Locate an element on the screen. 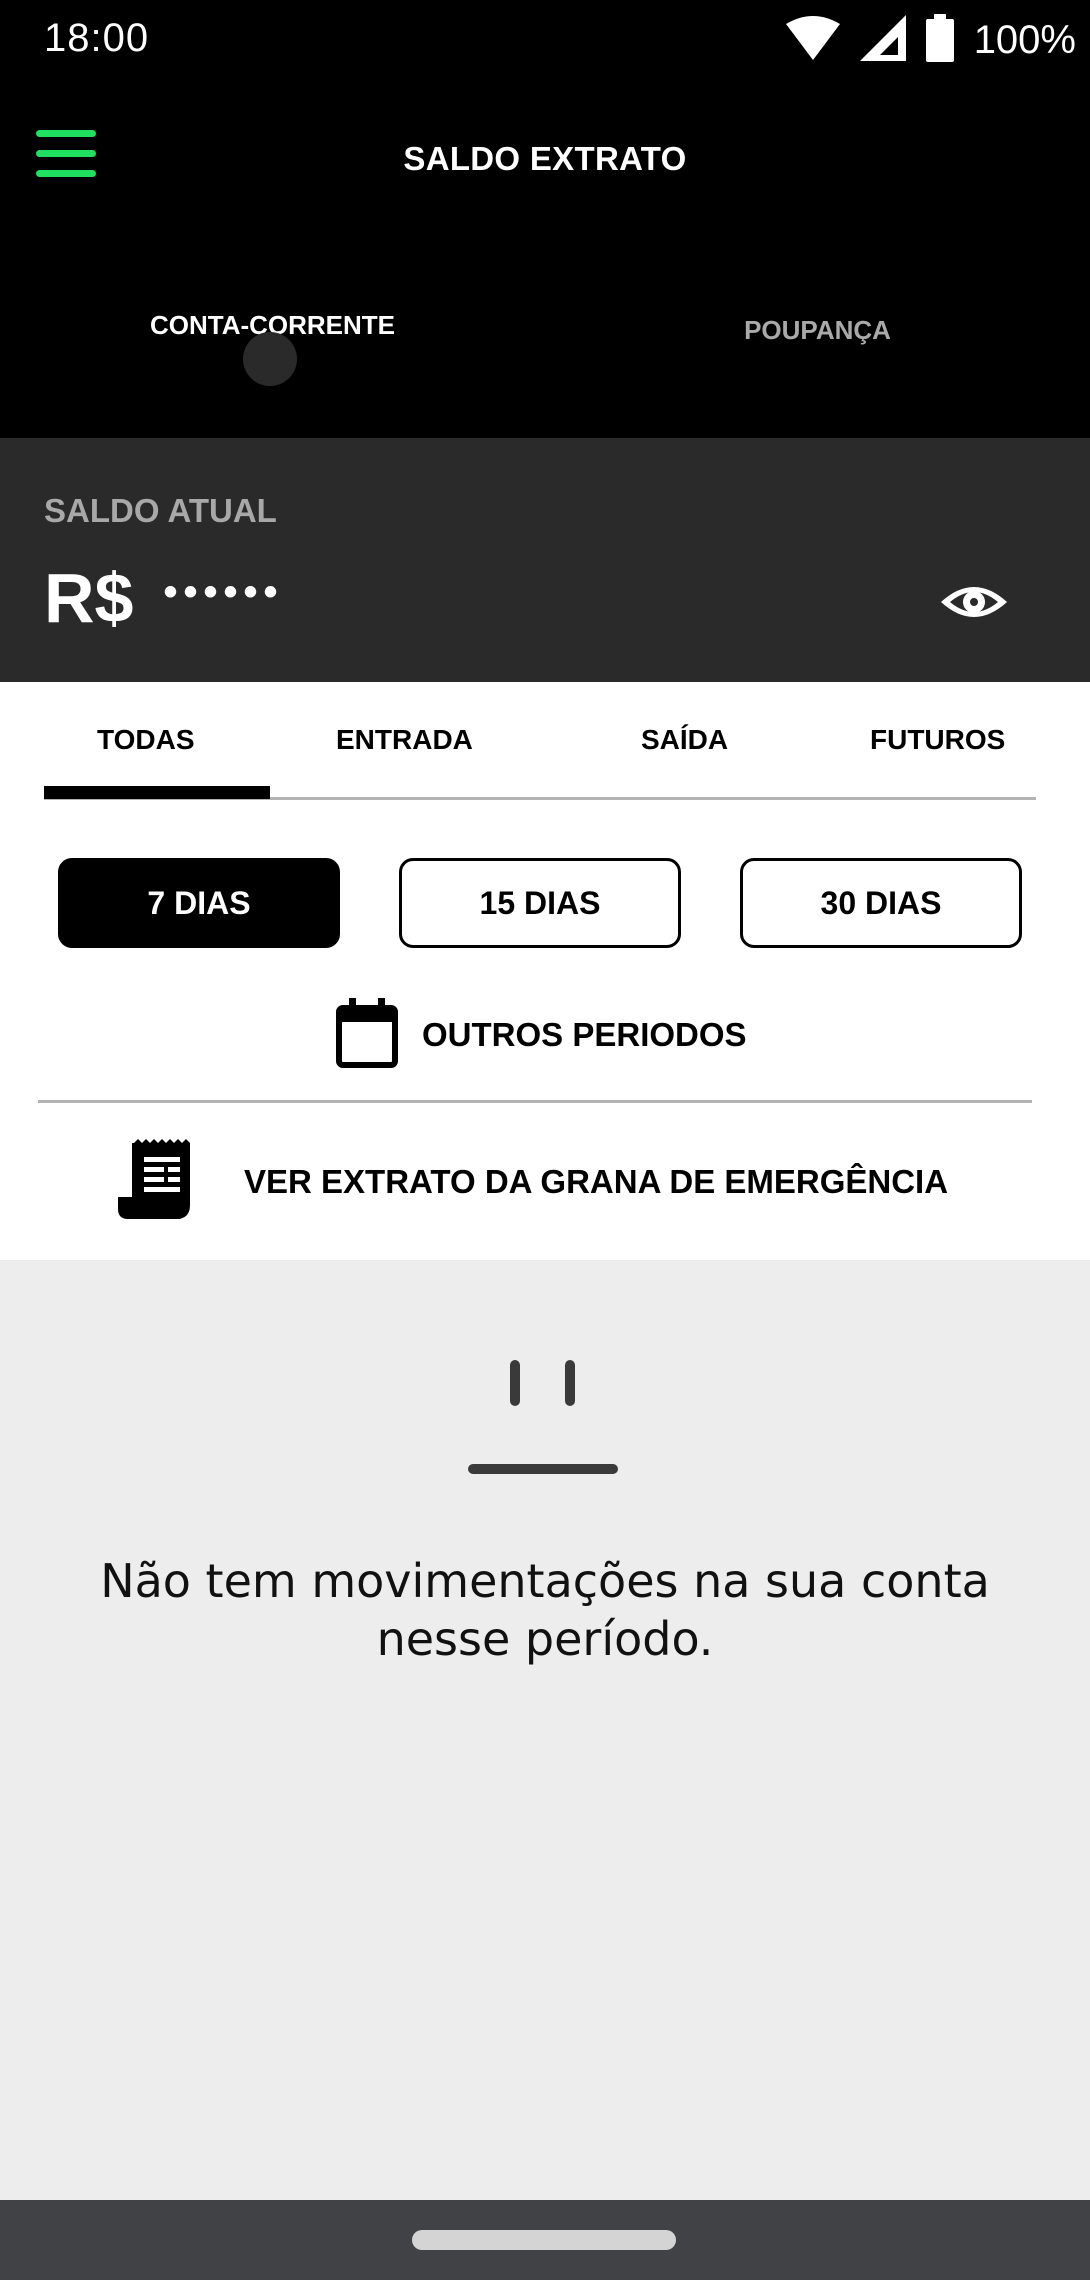 The height and width of the screenshot is (2280, 1090). active-tab-indicator is located at coordinates (270, 359).